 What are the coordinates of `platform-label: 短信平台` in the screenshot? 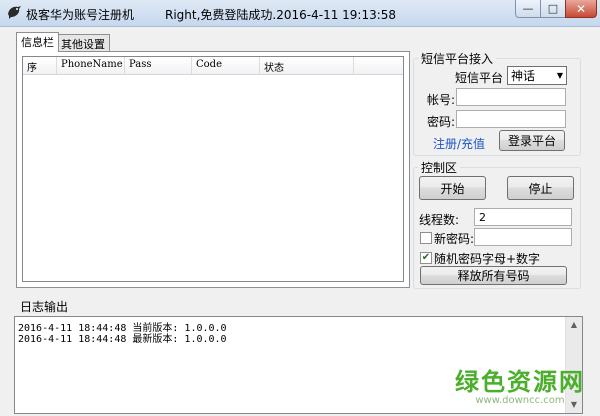 It's located at (479, 78).